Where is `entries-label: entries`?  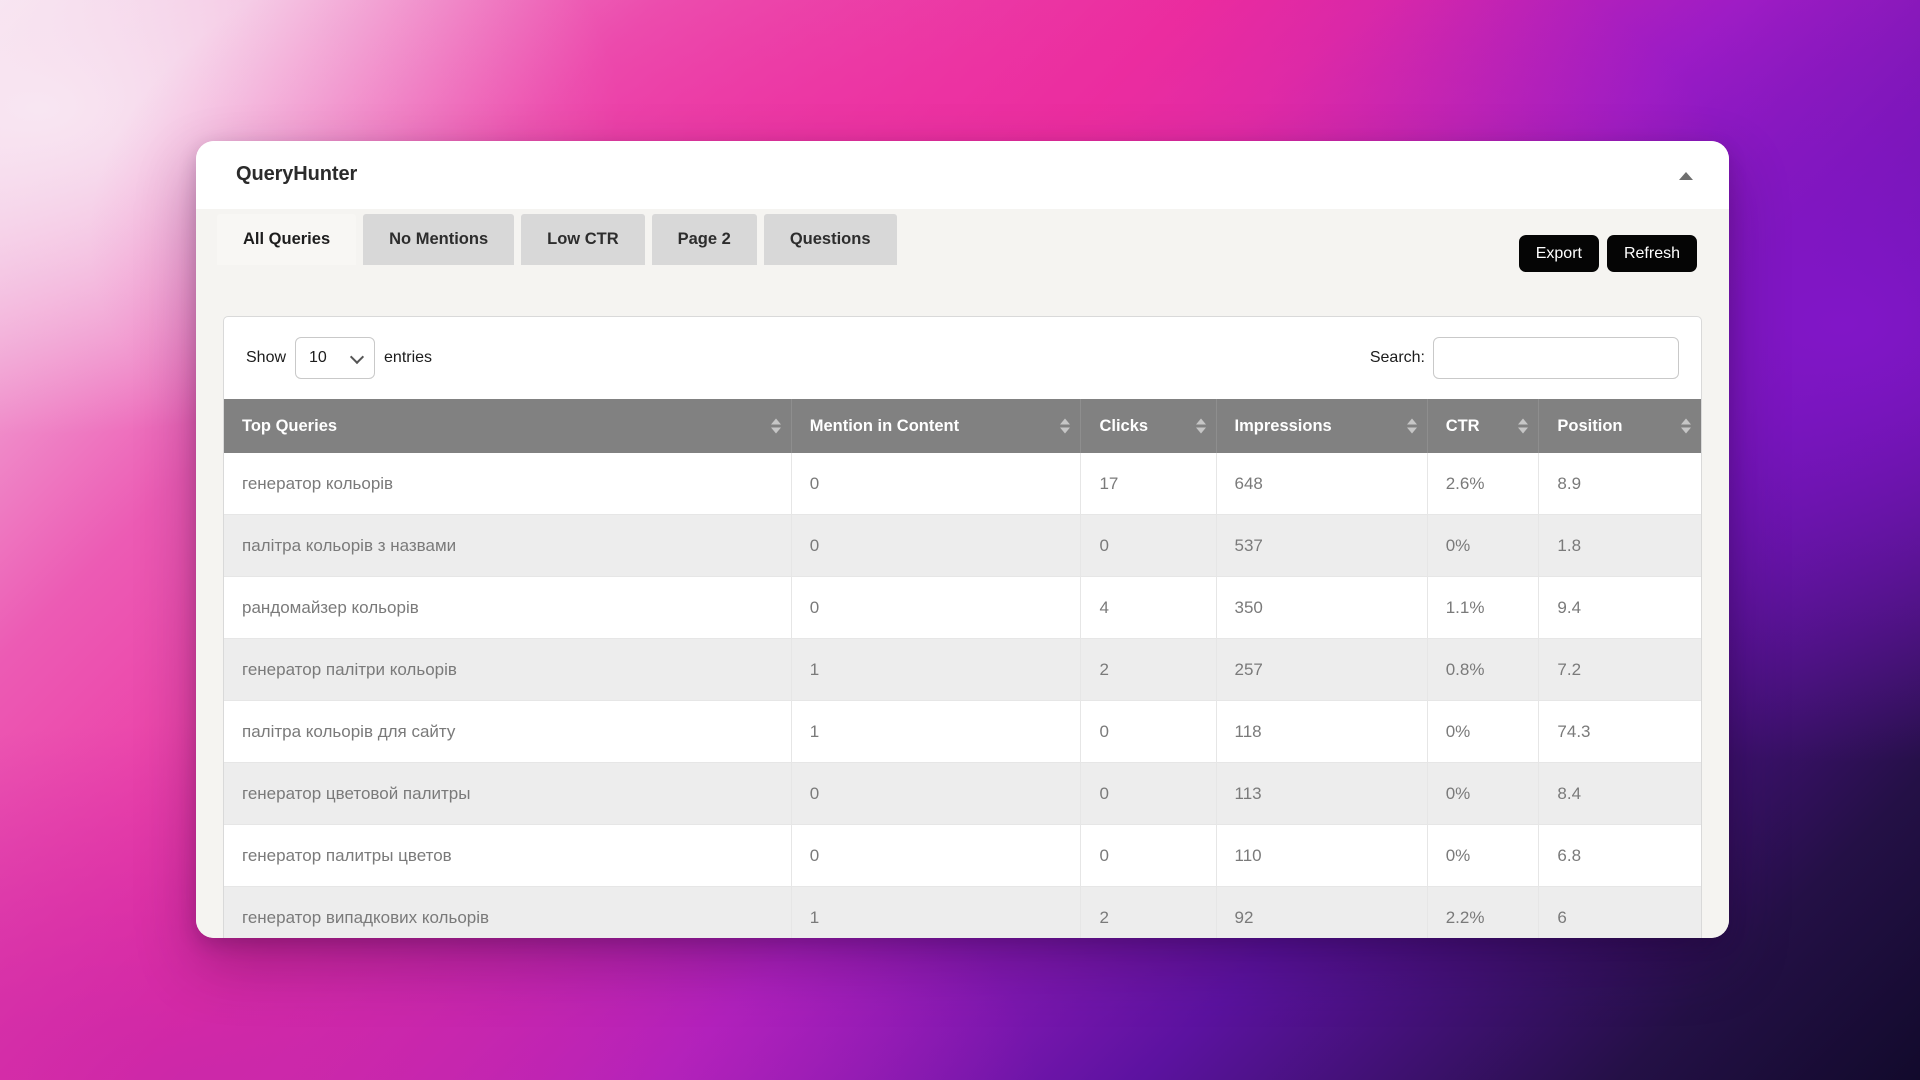
entries-label: entries is located at coordinates (408, 357).